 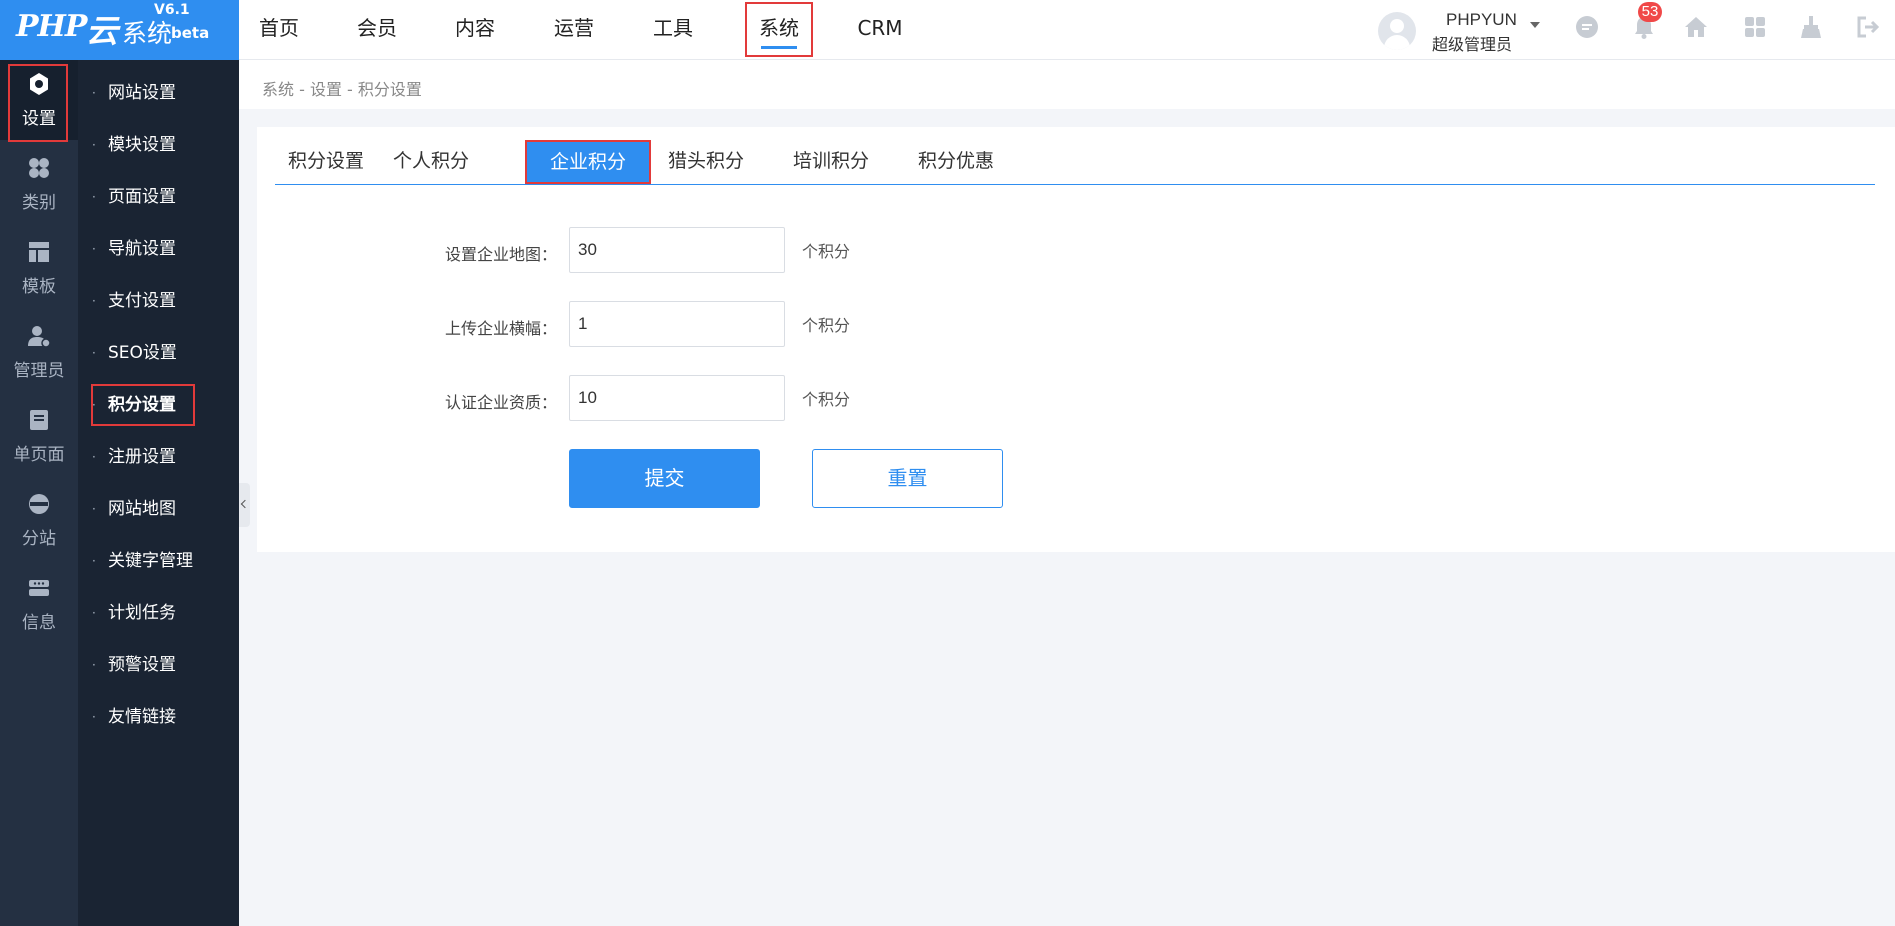 What do you see at coordinates (956, 162) in the screenshot?
I see `tab-points-discount: 积分优惠` at bounding box center [956, 162].